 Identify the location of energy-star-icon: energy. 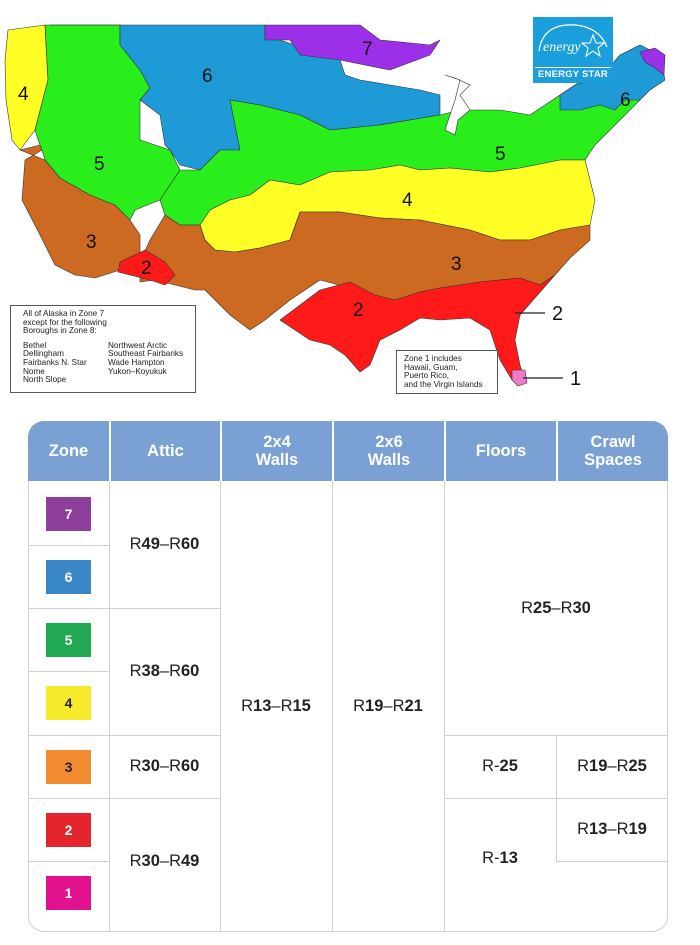
(573, 41).